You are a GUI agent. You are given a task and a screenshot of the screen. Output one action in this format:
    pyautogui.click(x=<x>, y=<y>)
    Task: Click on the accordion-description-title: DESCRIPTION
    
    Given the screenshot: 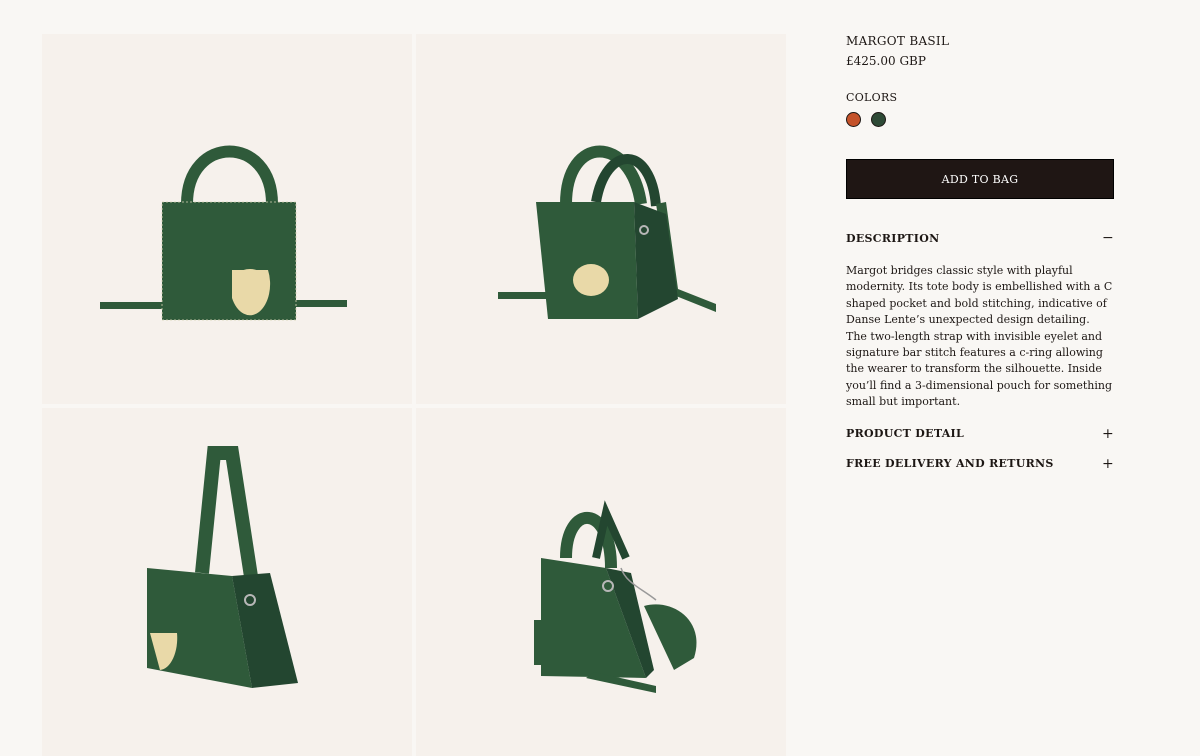 What is the action you would take?
    pyautogui.click(x=893, y=238)
    